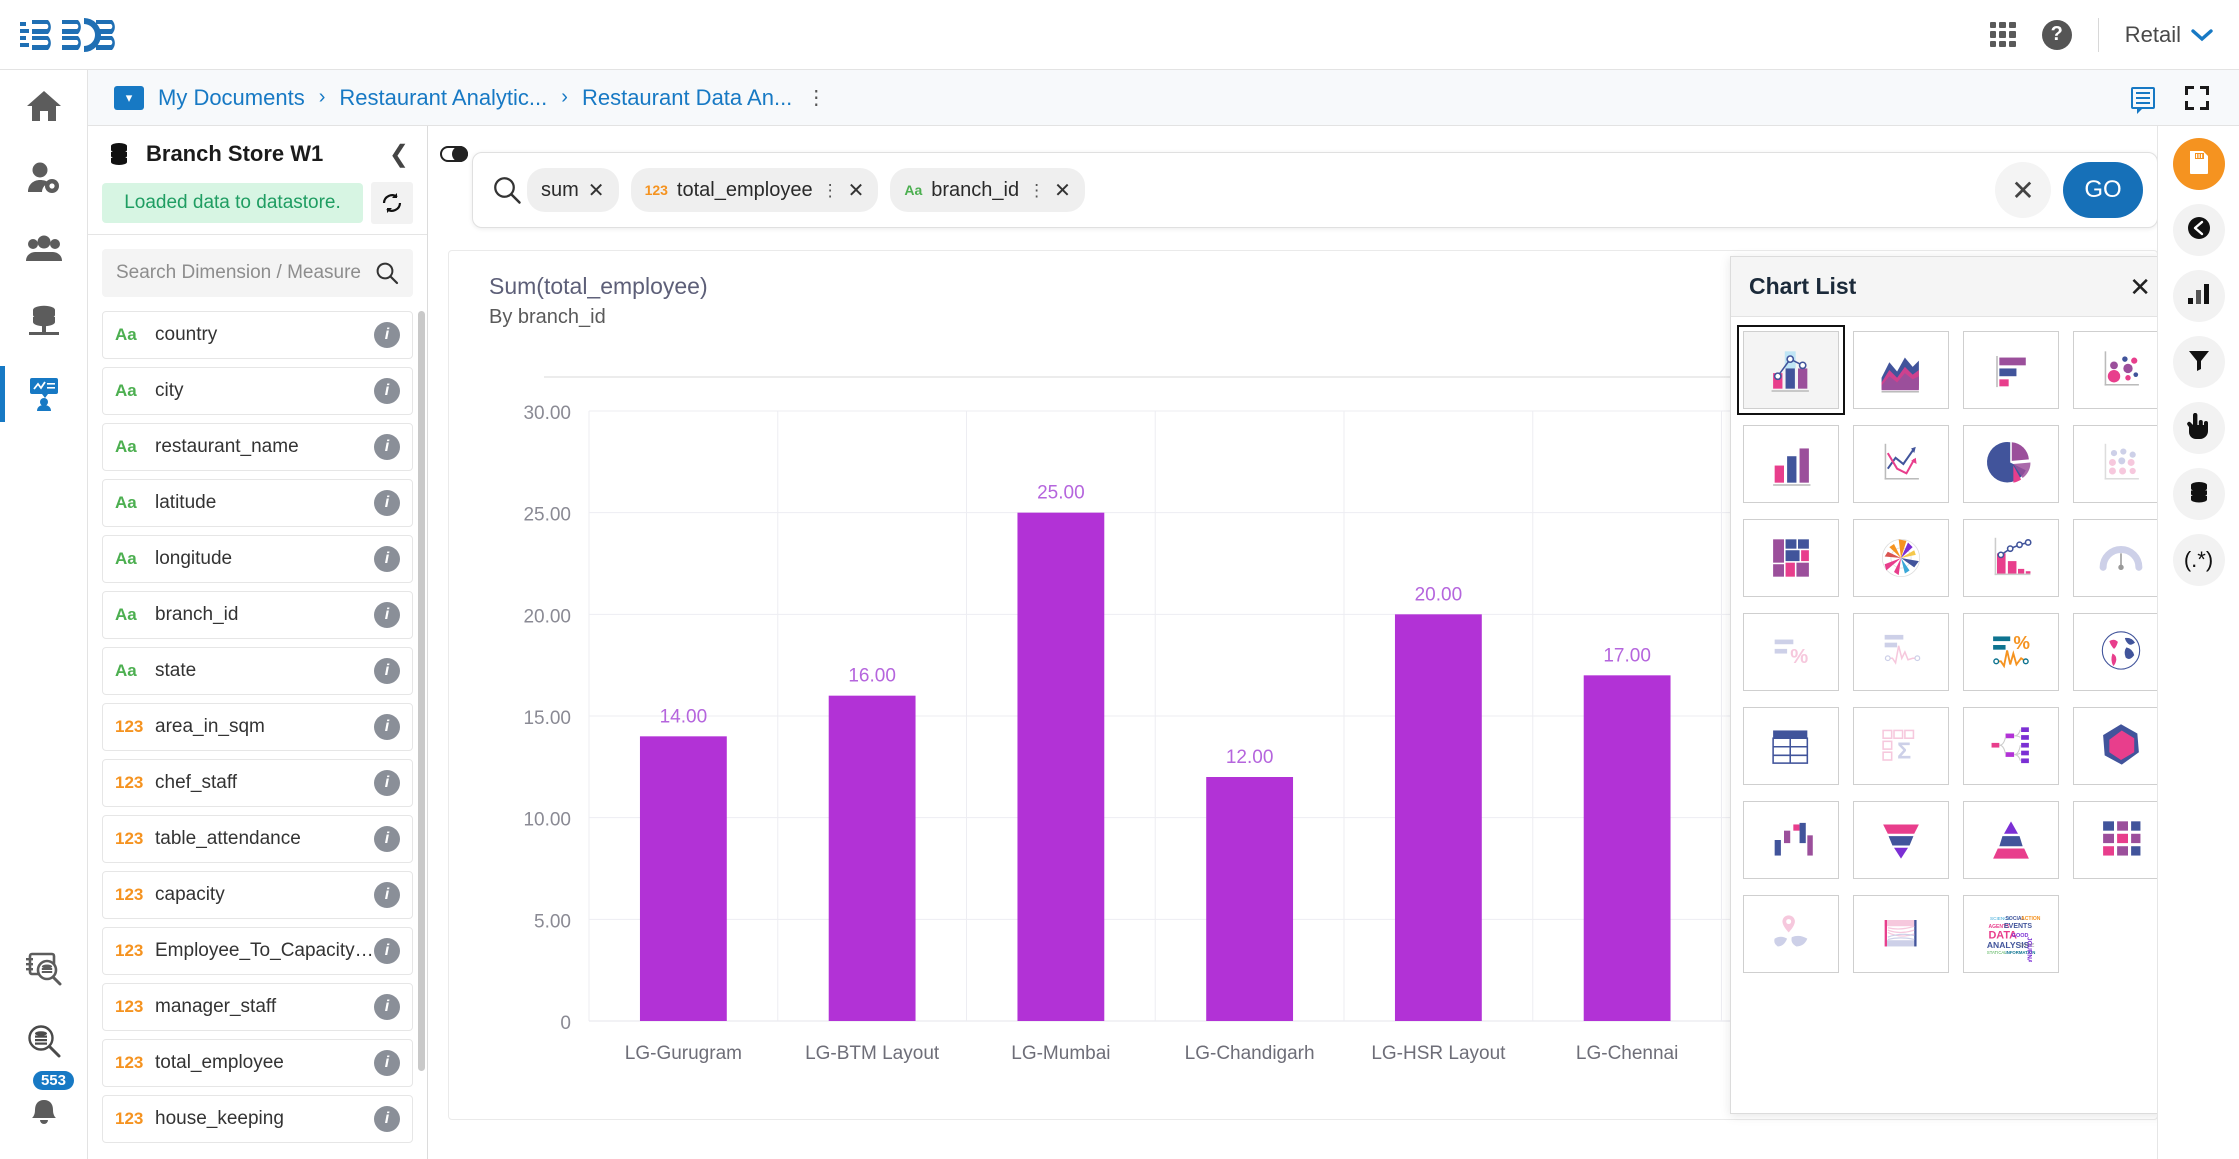 The width and height of the screenshot is (2239, 1159). I want to click on sidebar-item-notifications: 553, so click(44, 1110).